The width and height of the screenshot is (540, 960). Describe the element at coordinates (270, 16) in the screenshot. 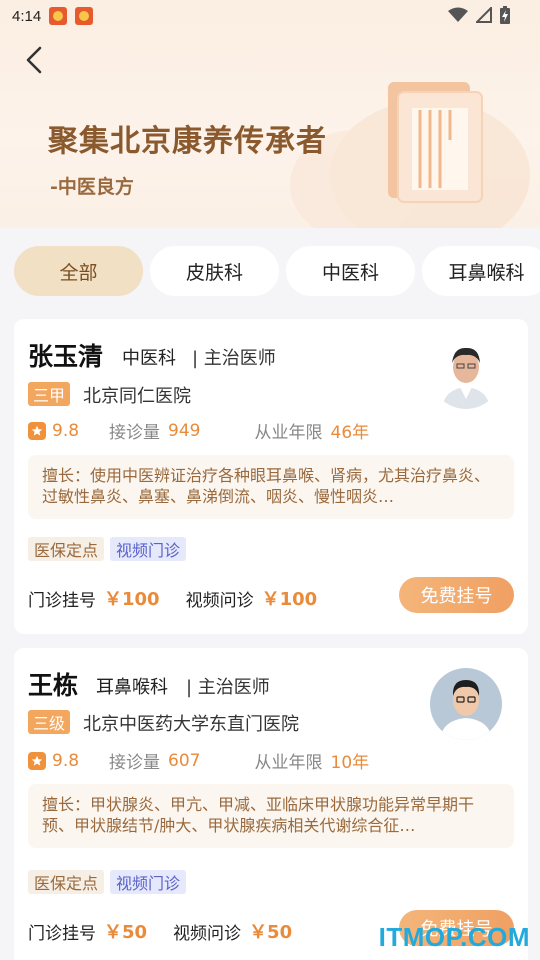

I see `status-bar: 4:14` at that location.